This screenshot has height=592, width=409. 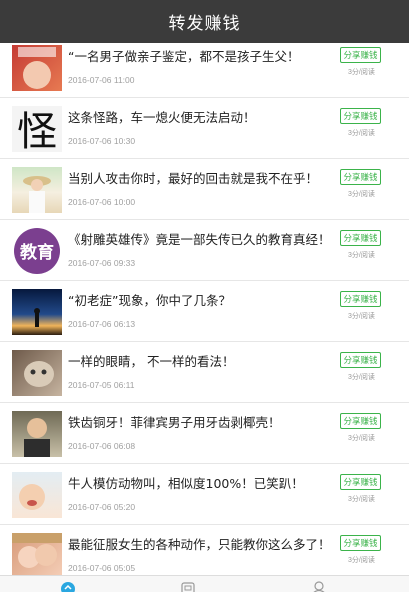 What do you see at coordinates (149, 300) in the screenshot?
I see `article-title: “初老症”现象，你中了几条？` at bounding box center [149, 300].